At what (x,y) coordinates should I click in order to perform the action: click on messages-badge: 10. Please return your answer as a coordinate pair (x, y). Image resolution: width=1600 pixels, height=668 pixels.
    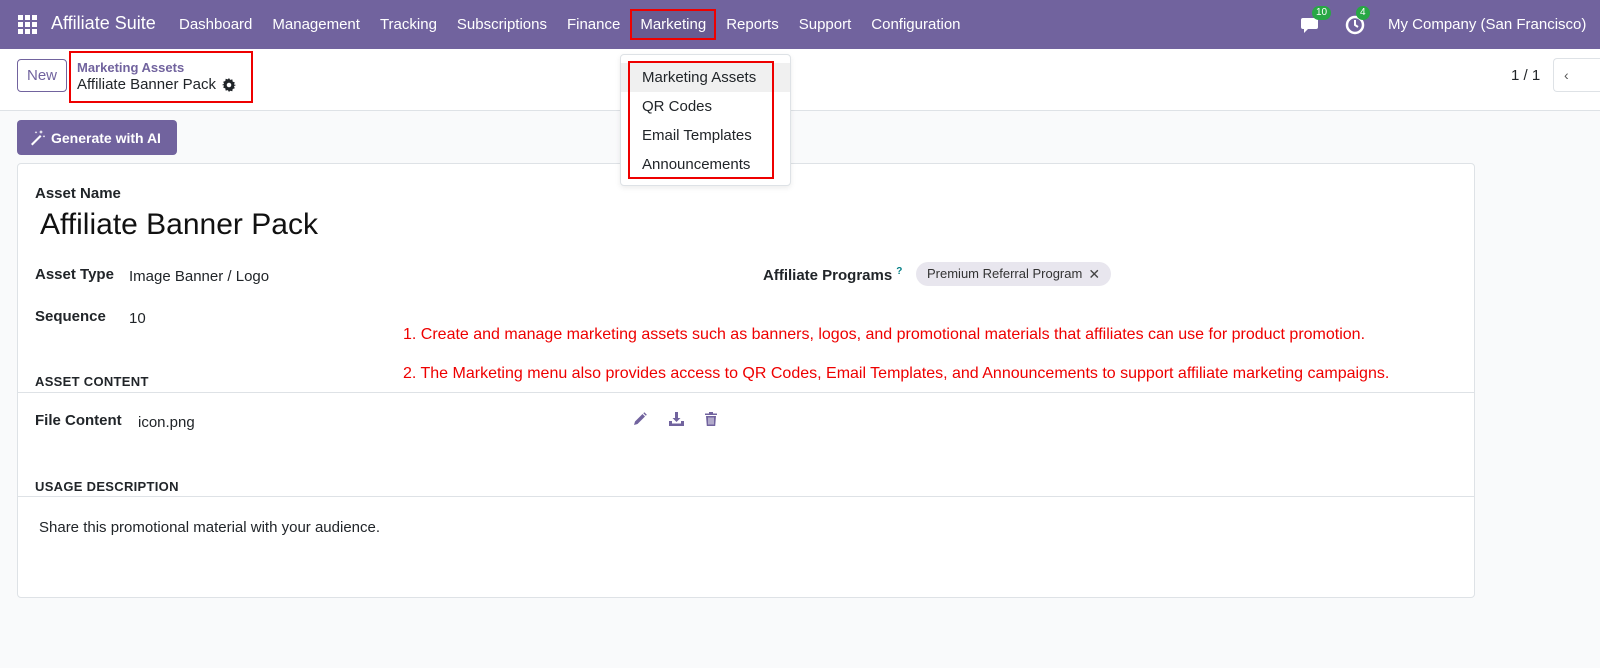
    Looking at the image, I should click on (1322, 12).